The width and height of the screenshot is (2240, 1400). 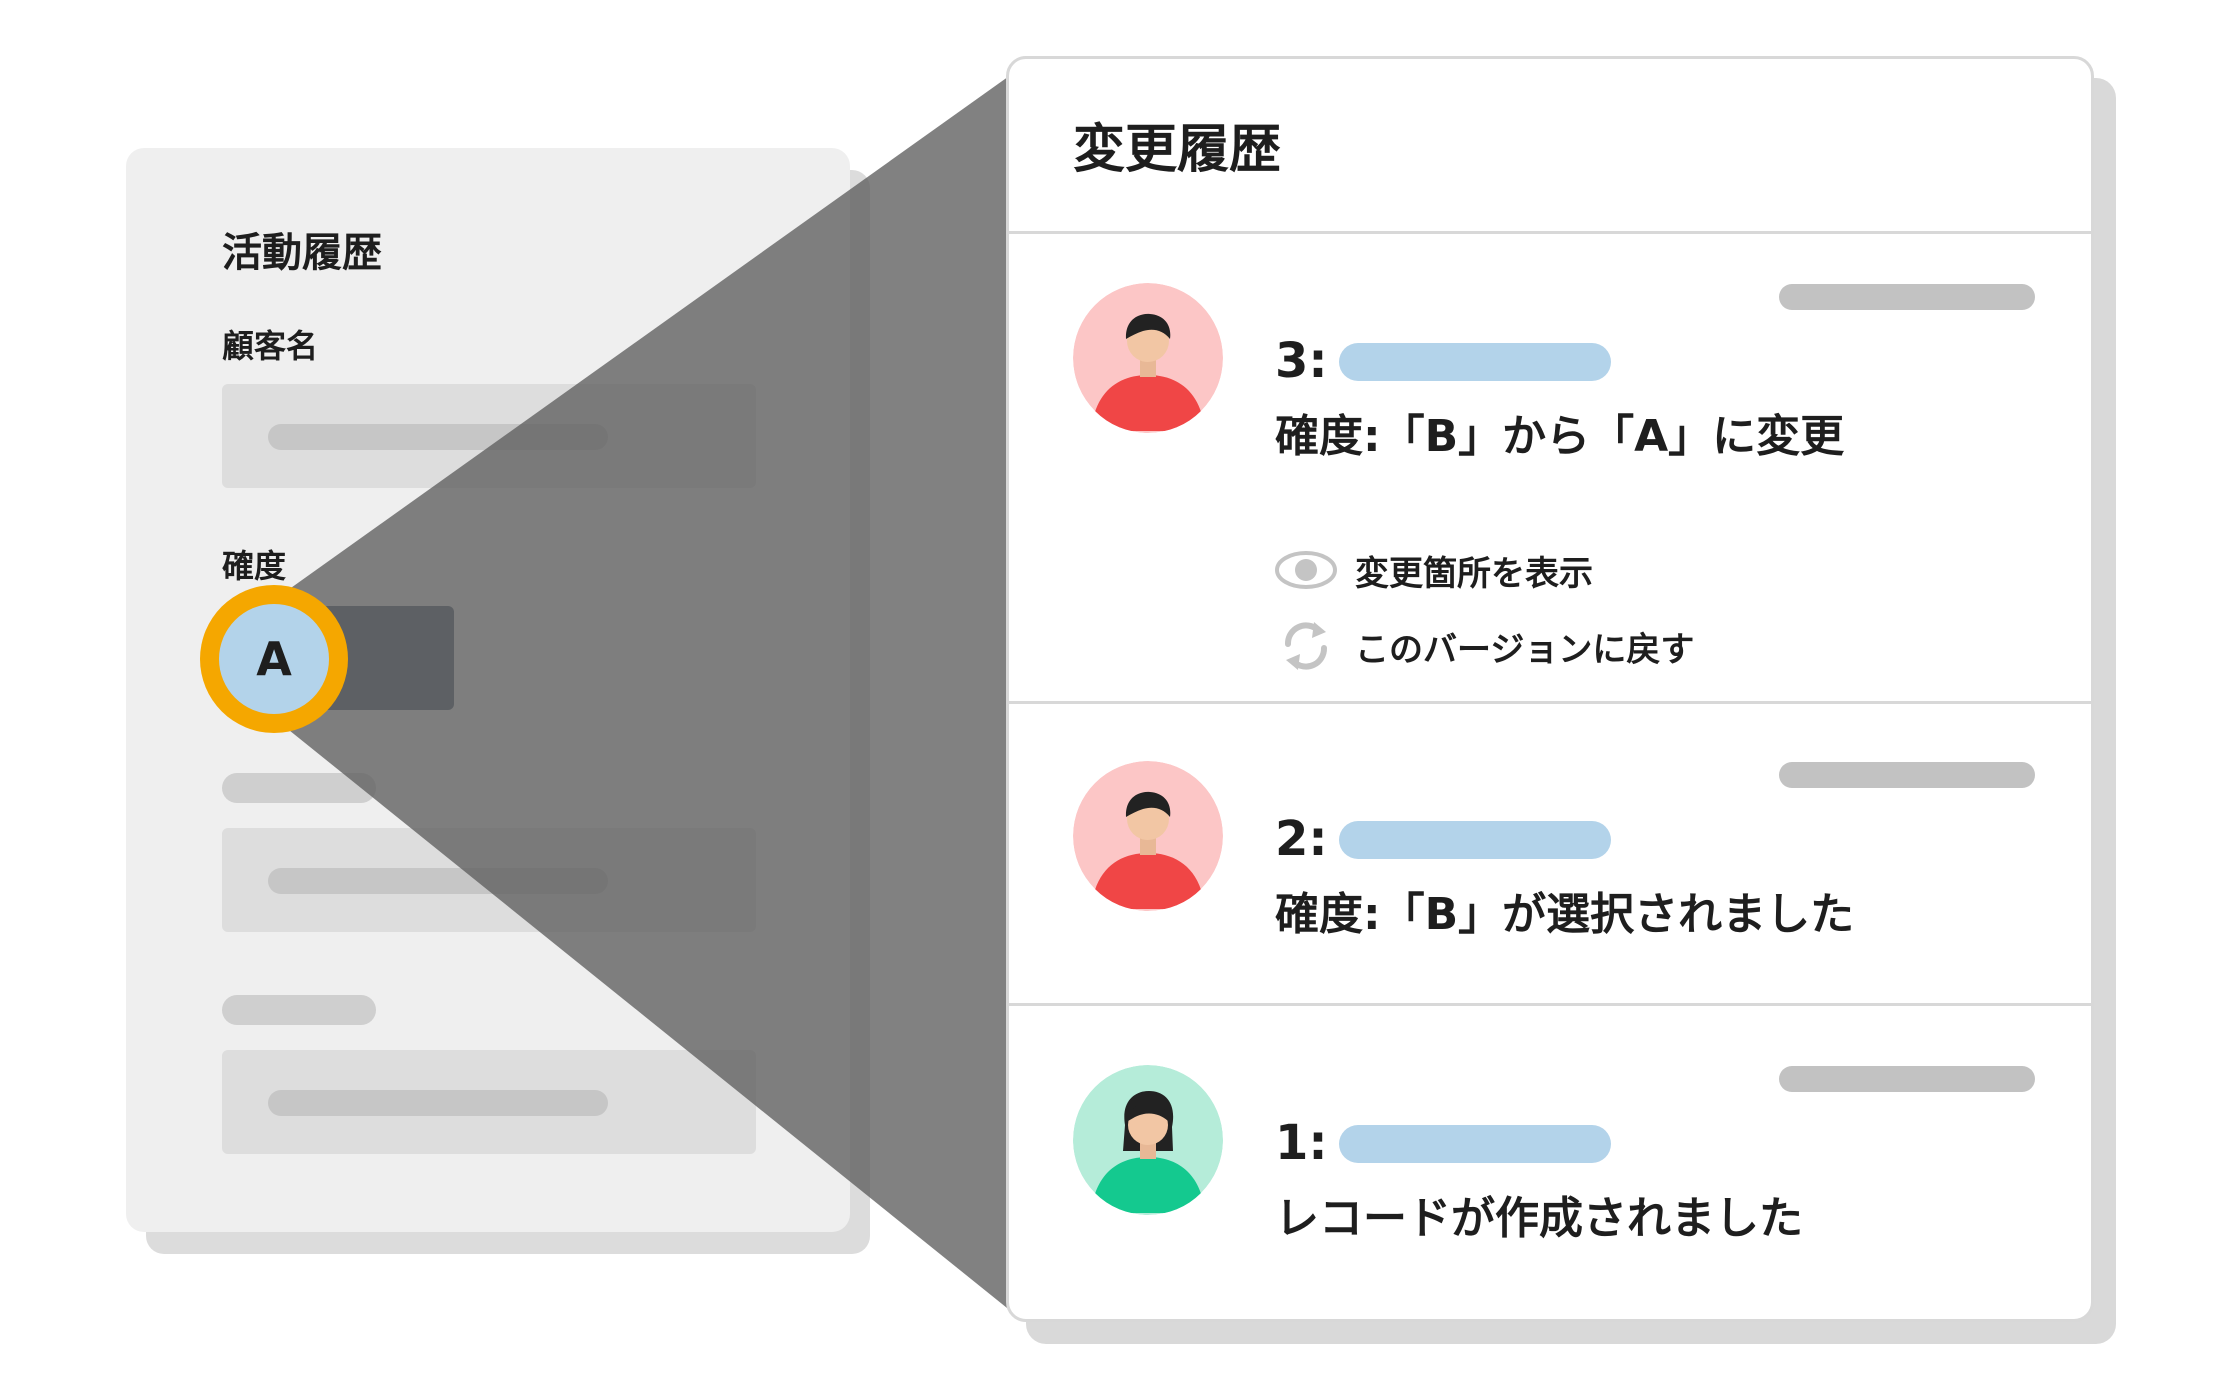 What do you see at coordinates (1301, 1143) in the screenshot?
I see `version-number: 1:` at bounding box center [1301, 1143].